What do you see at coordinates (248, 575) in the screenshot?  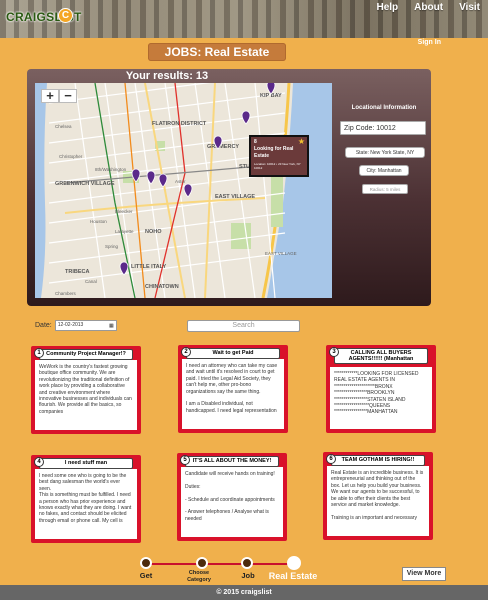 I see `progress-step-label: Job` at bounding box center [248, 575].